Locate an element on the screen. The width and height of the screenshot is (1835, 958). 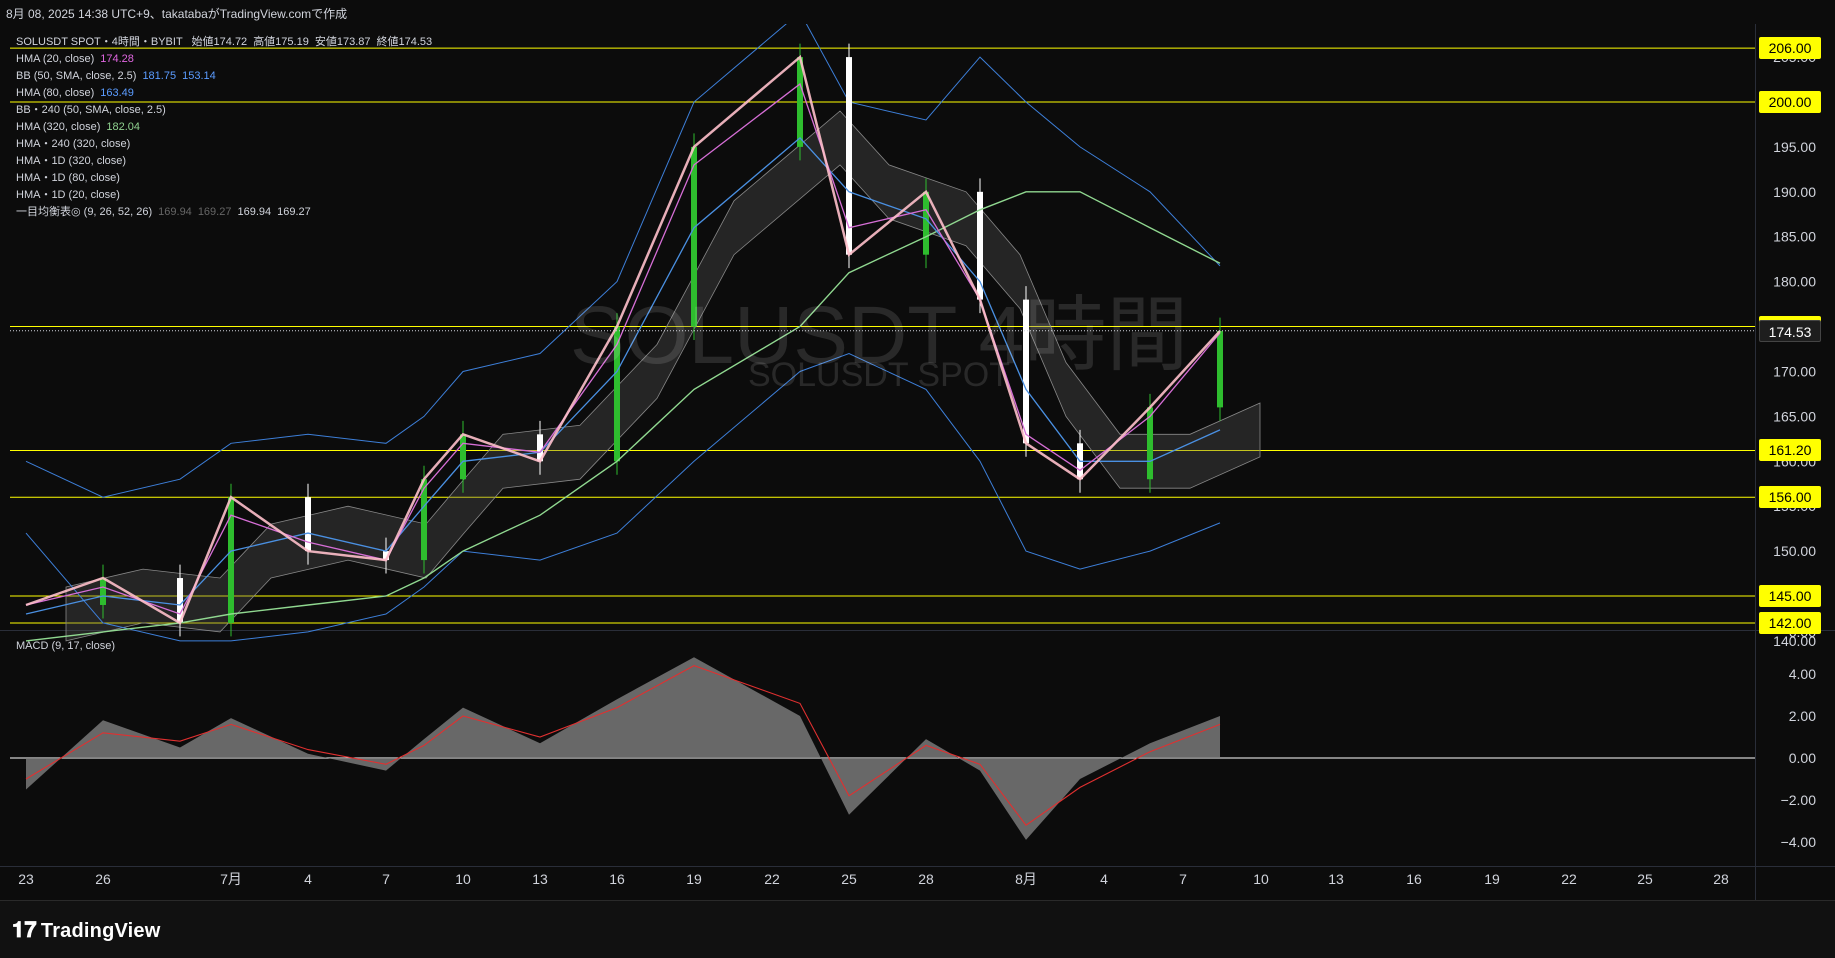
legend-ohlc-1: 高値175.19 is located at coordinates (281, 42).